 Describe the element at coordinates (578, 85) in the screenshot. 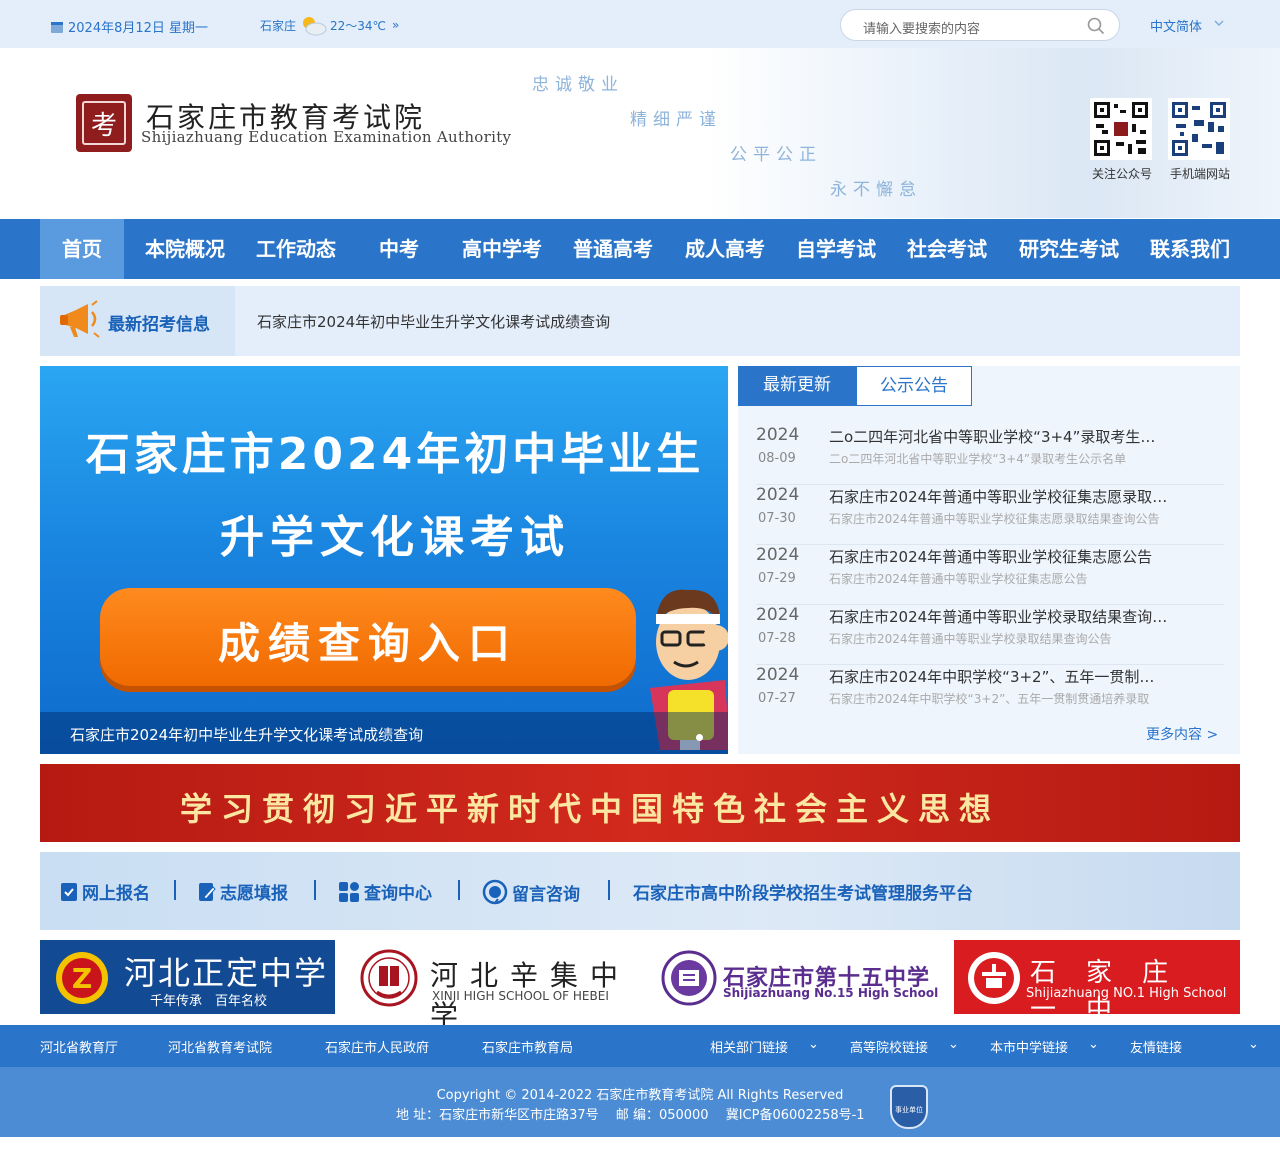

I see `motto-1: 忠诚敬业` at that location.